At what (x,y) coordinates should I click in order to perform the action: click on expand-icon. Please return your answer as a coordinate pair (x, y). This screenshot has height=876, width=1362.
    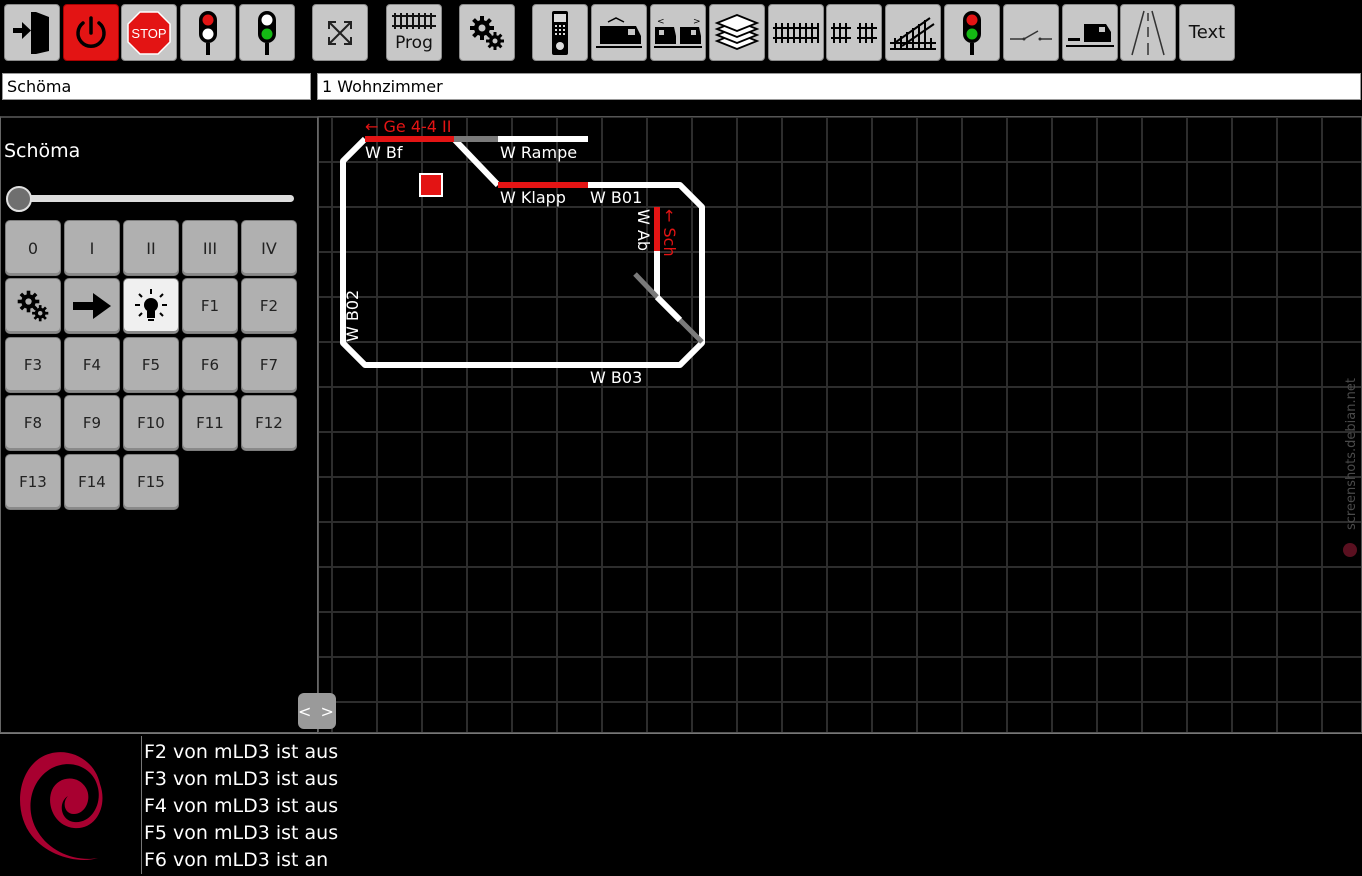
    Looking at the image, I should click on (340, 32).